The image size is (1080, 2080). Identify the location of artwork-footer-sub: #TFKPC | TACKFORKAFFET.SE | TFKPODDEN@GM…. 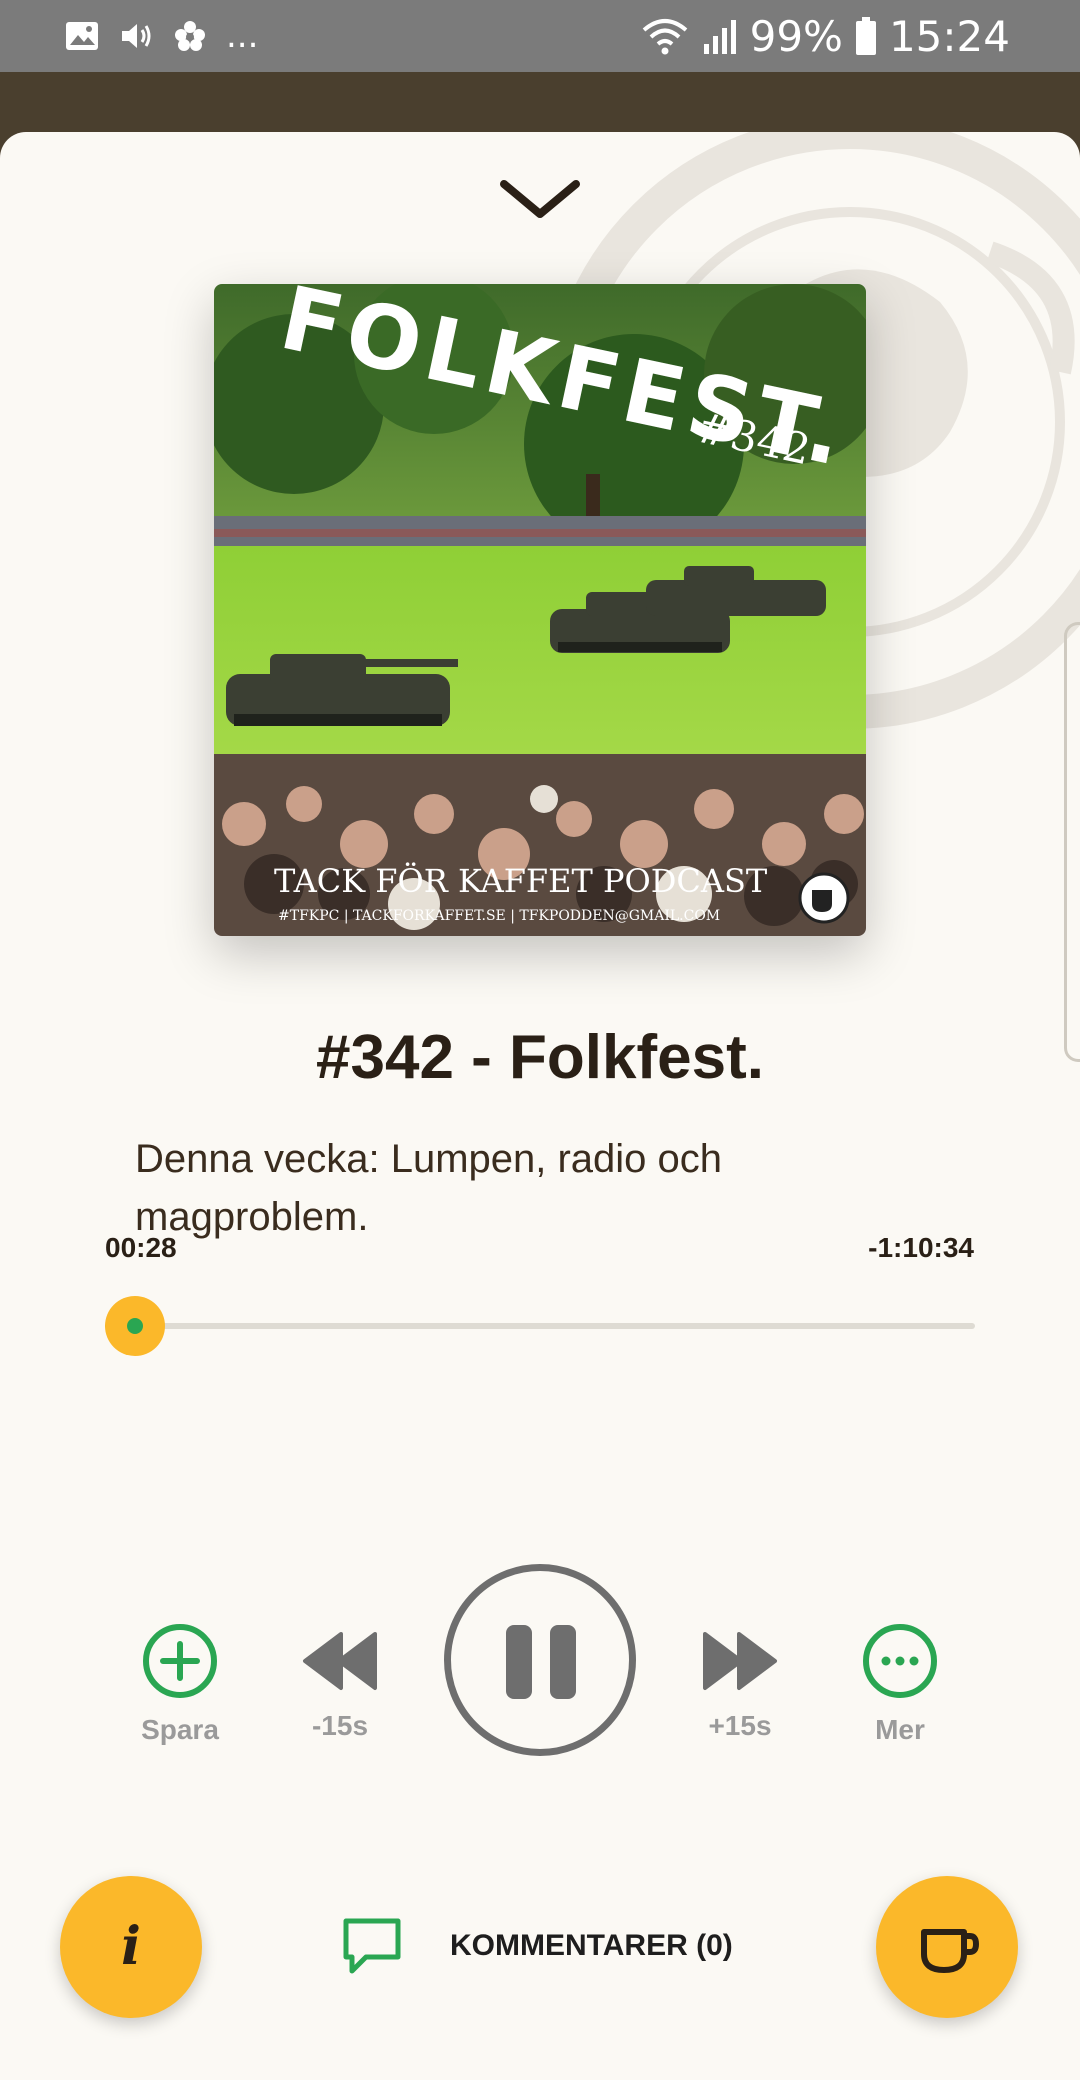
(499, 916).